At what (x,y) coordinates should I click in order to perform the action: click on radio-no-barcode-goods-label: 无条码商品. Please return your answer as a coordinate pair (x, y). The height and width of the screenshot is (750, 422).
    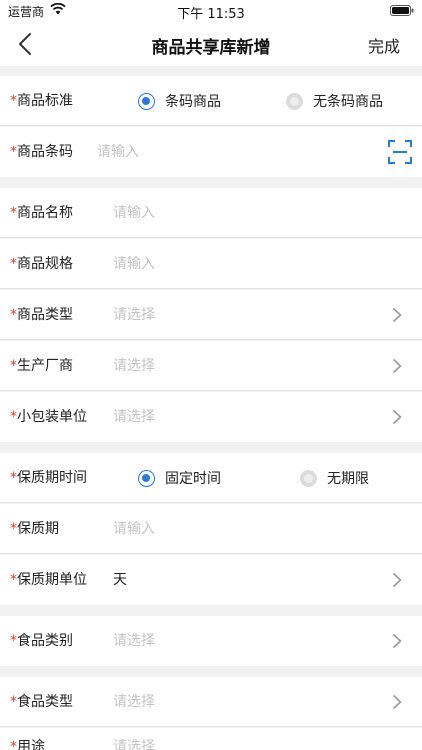
    Looking at the image, I should click on (348, 102).